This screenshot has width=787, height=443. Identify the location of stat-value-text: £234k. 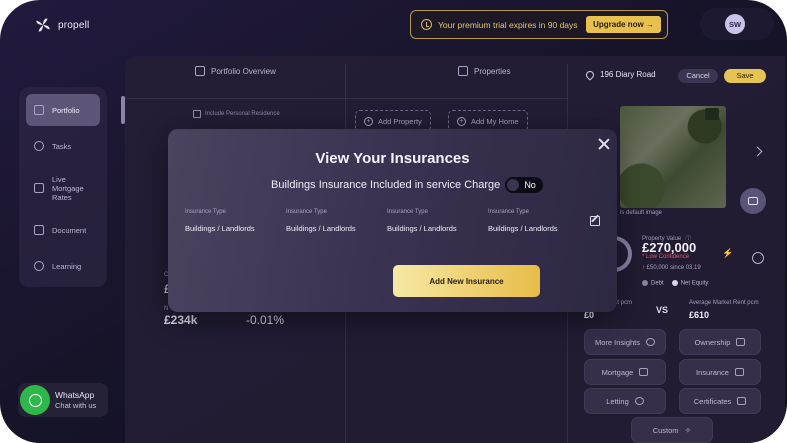
(181, 320).